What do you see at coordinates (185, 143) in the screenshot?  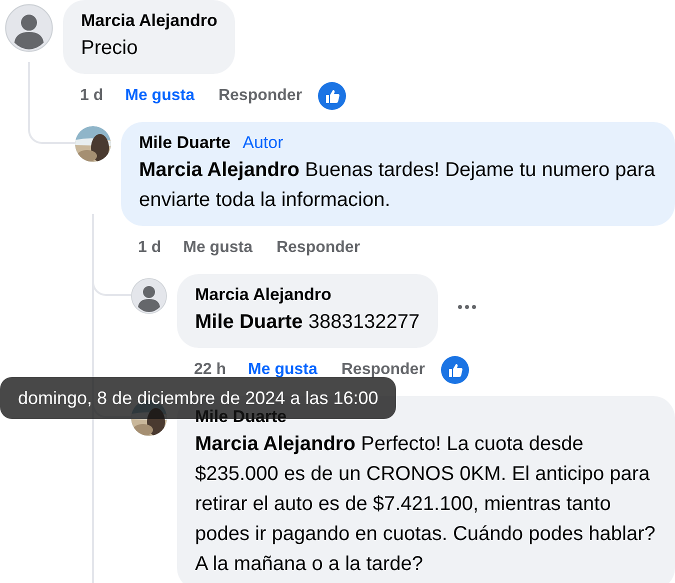 I see `author-name: Mile Duarte` at bounding box center [185, 143].